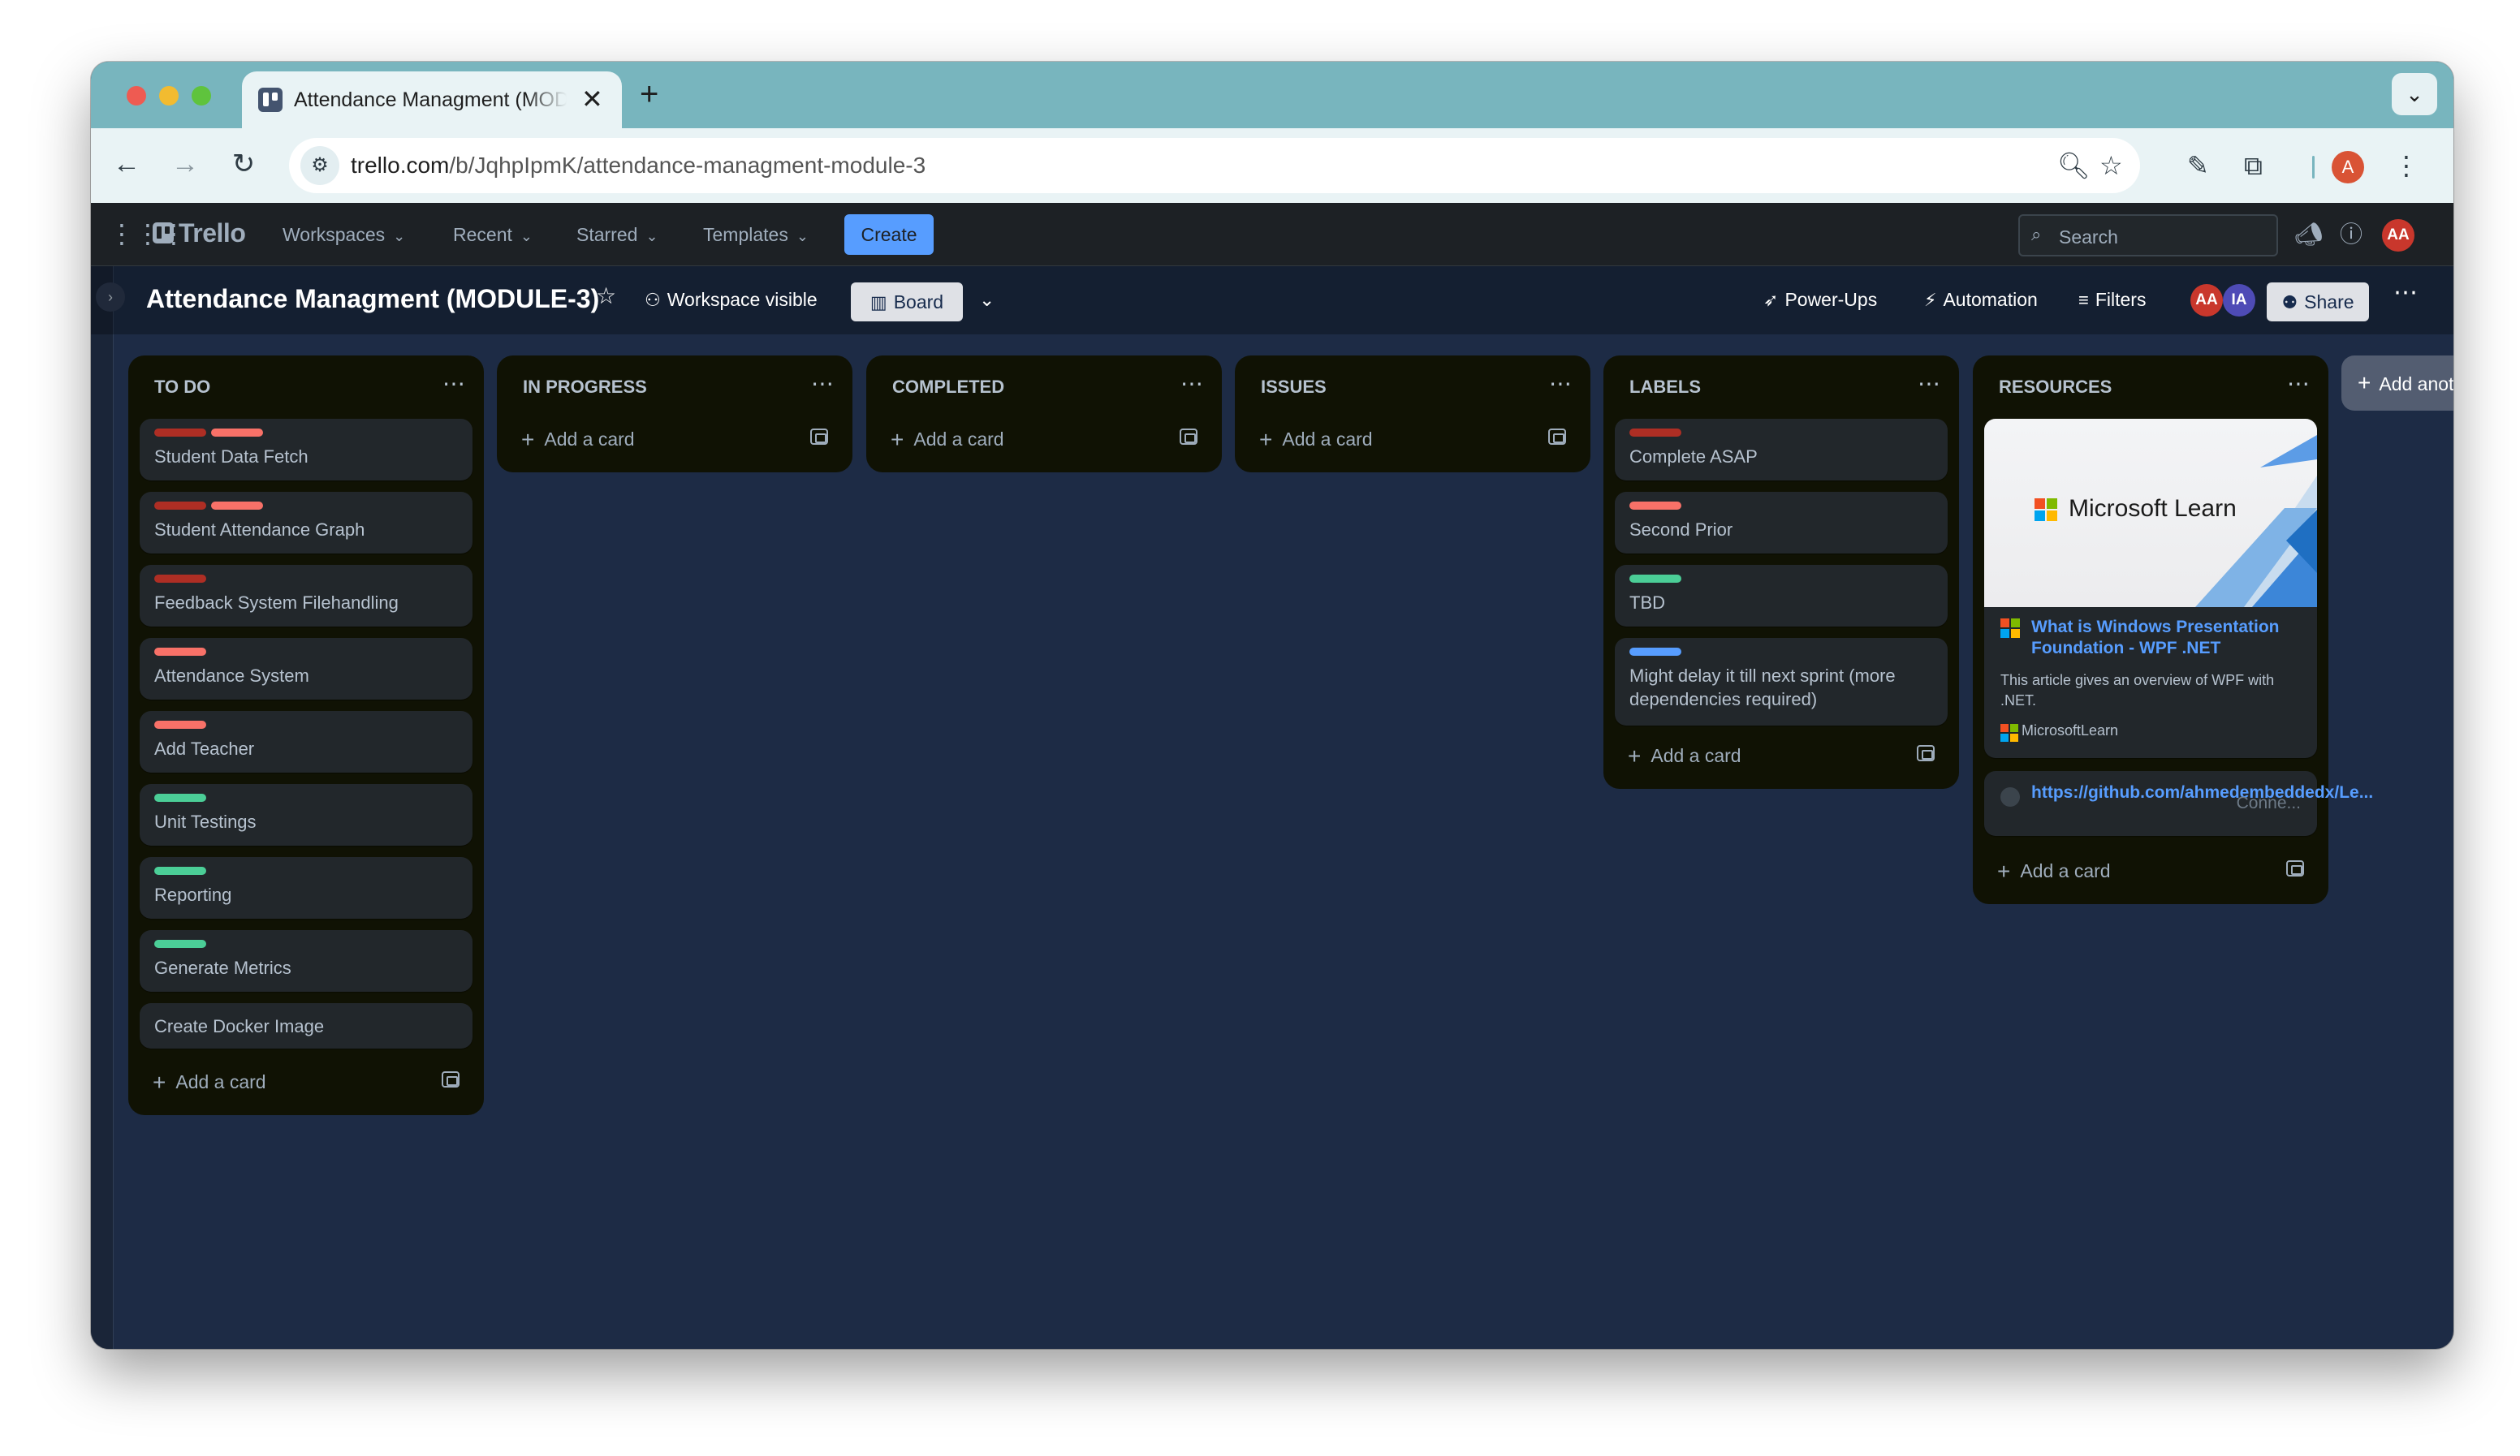 Image resolution: width=2520 pixels, height=1456 pixels. Describe the element at coordinates (1782, 450) in the screenshot. I see `card: Complete ASAP` at that location.